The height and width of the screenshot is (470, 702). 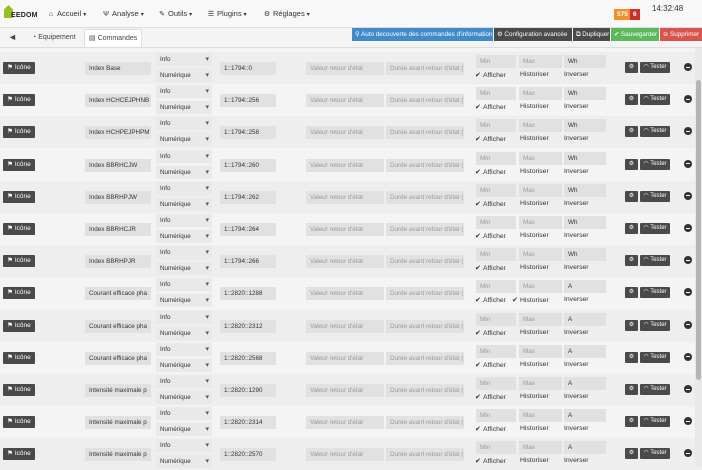 I want to click on command-name-input: Index BBRHCJR, so click(x=118, y=229).